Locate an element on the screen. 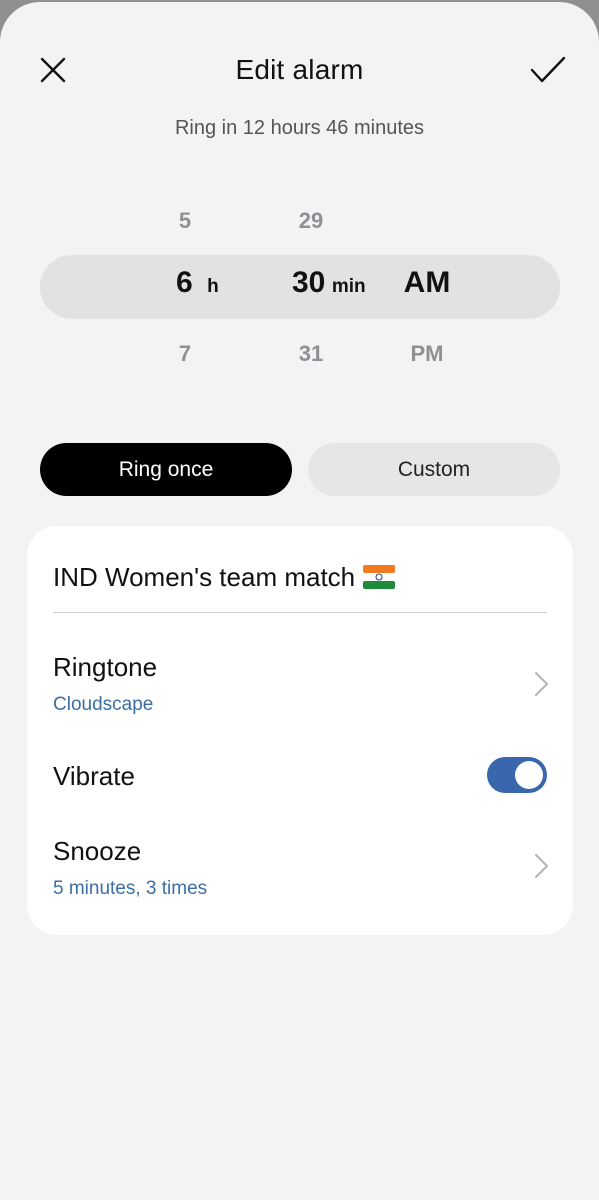 The height and width of the screenshot is (1200, 599). page-title: Edit alarm is located at coordinates (299, 69).